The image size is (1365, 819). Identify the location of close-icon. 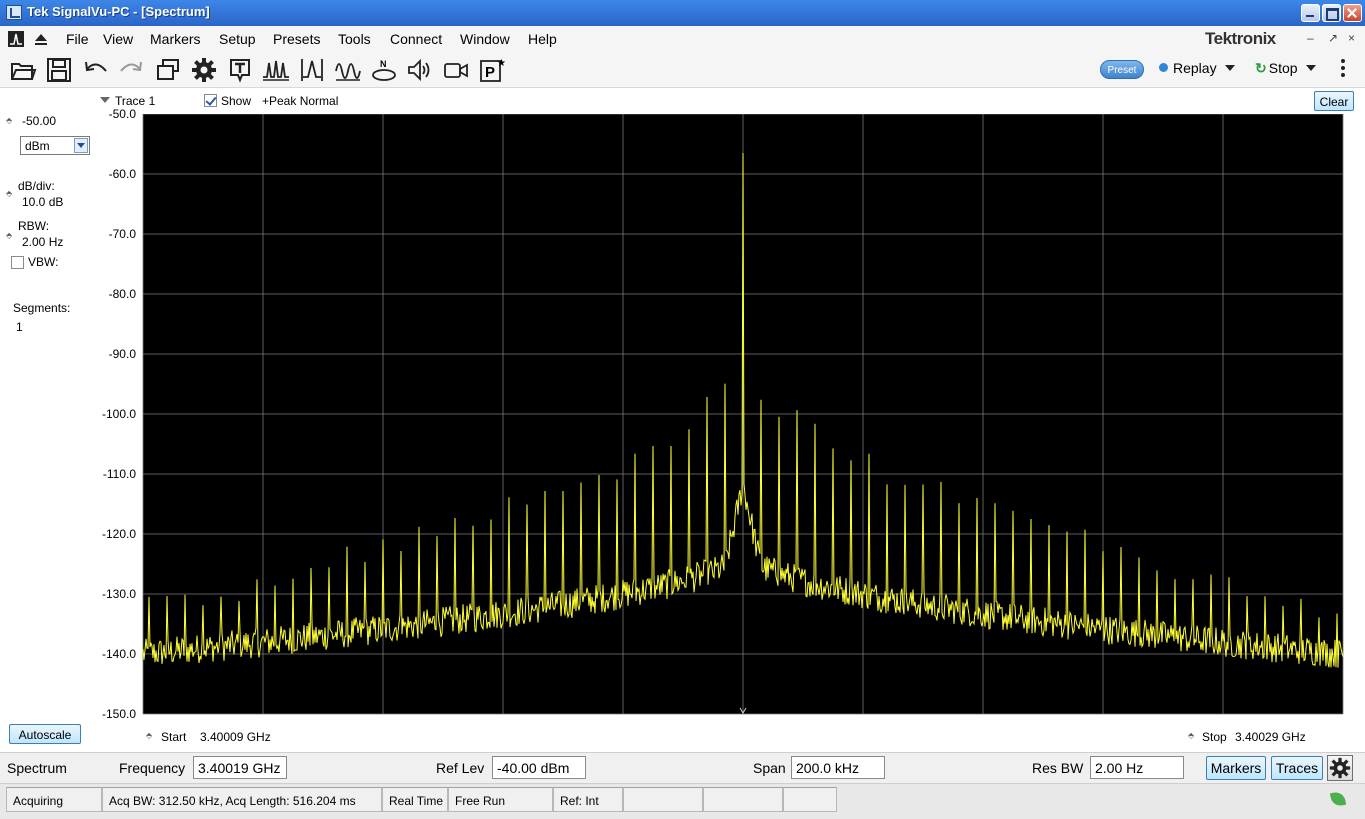
(1352, 13).